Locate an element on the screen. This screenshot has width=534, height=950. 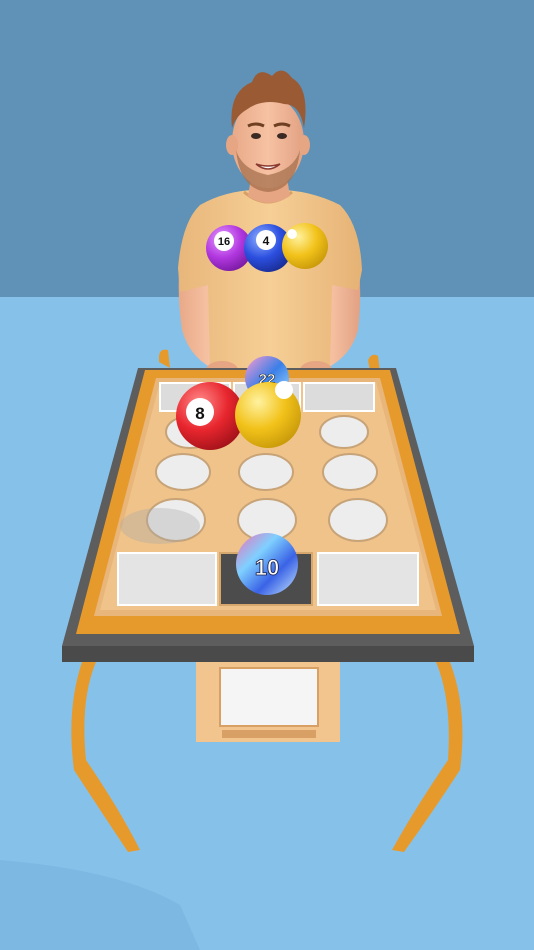
bottom-slot-right is located at coordinates (368, 579).